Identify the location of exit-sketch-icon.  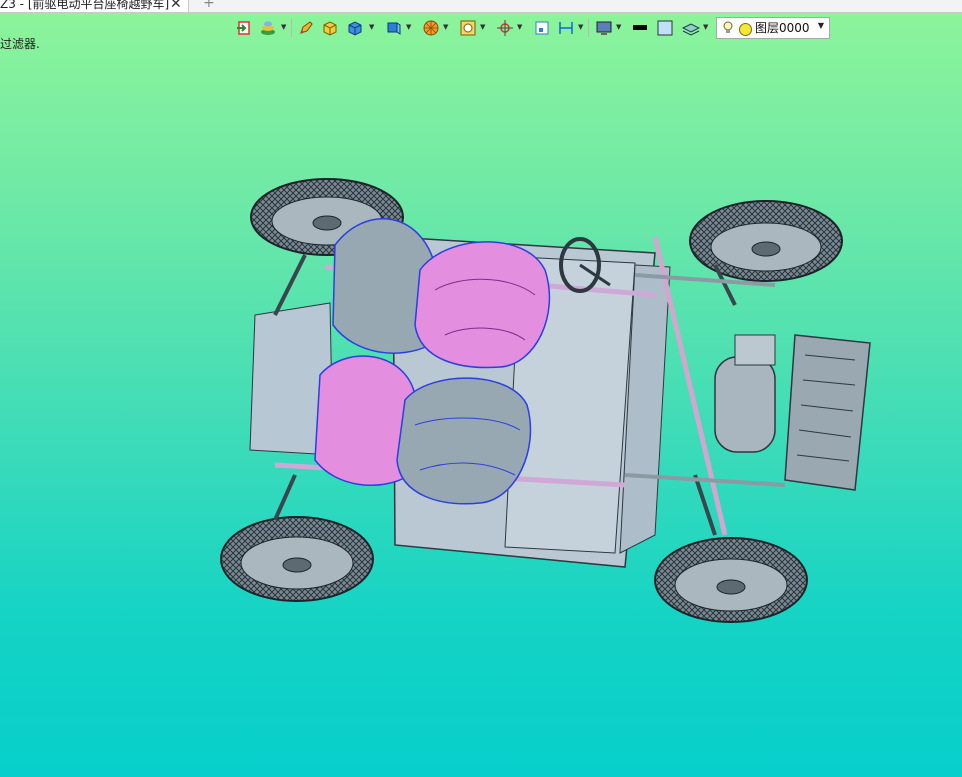
(244, 28).